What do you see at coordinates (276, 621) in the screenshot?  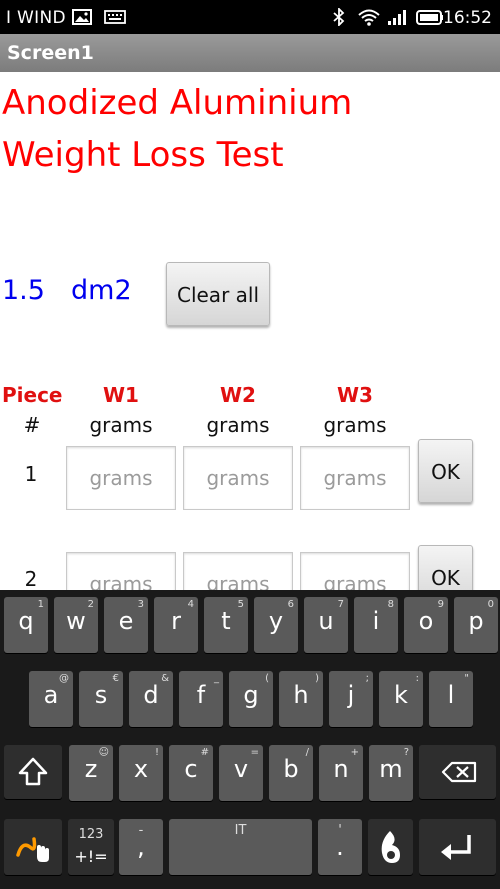 I see `key-y-label: y` at bounding box center [276, 621].